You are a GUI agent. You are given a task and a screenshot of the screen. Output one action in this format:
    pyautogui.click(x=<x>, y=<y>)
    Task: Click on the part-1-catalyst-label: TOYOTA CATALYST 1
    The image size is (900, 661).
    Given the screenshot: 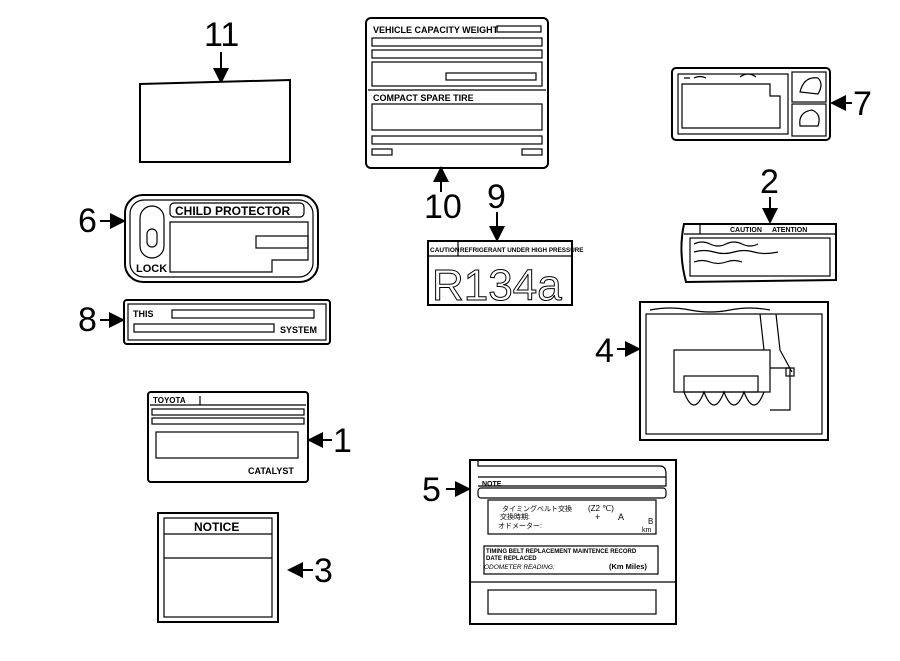 What is the action you would take?
    pyautogui.click(x=249, y=437)
    